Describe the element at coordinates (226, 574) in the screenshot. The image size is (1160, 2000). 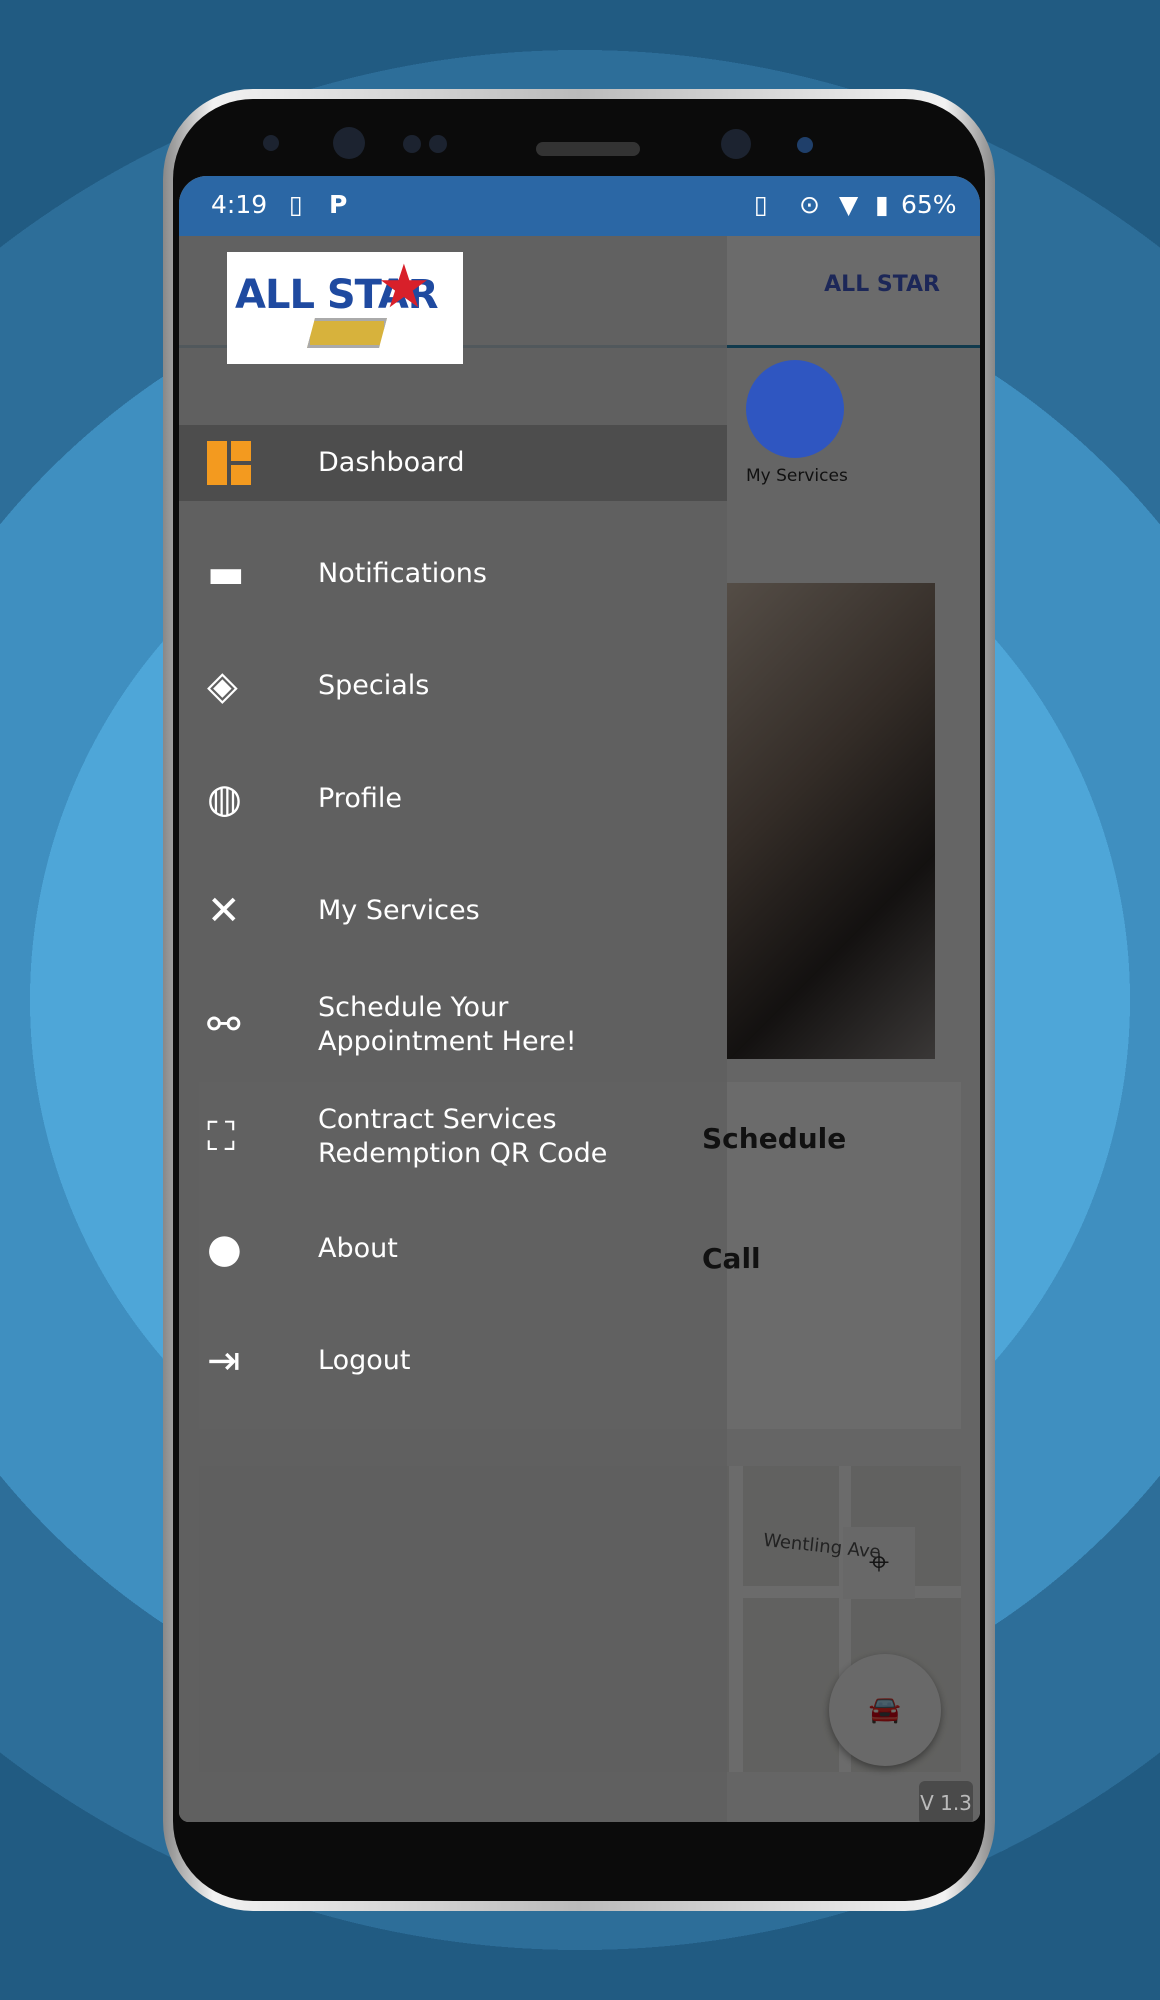
I see `chat-bubble-icon: ▬` at that location.